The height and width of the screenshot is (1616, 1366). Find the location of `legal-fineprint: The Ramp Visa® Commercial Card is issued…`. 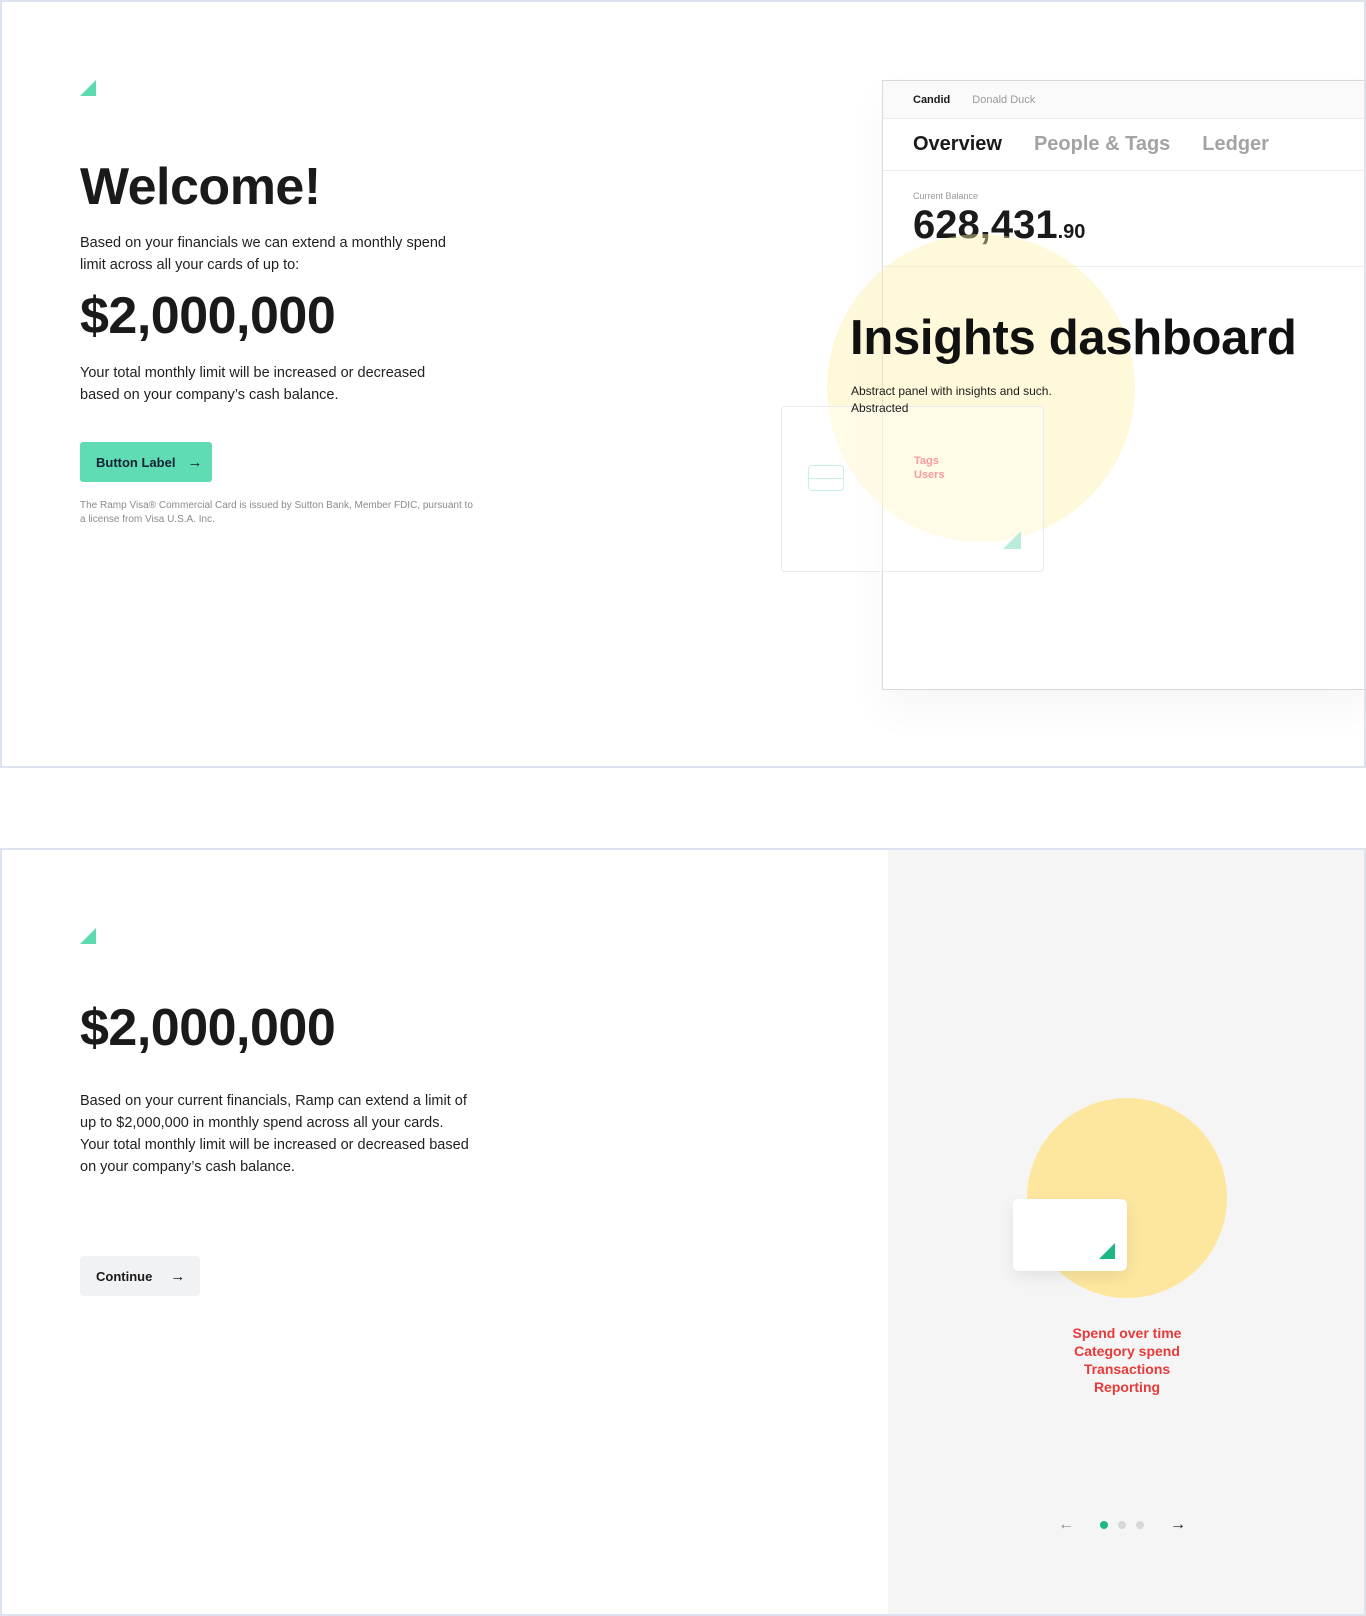

legal-fineprint: The Ramp Visa® Commercial Card is issued… is located at coordinates (276, 512).